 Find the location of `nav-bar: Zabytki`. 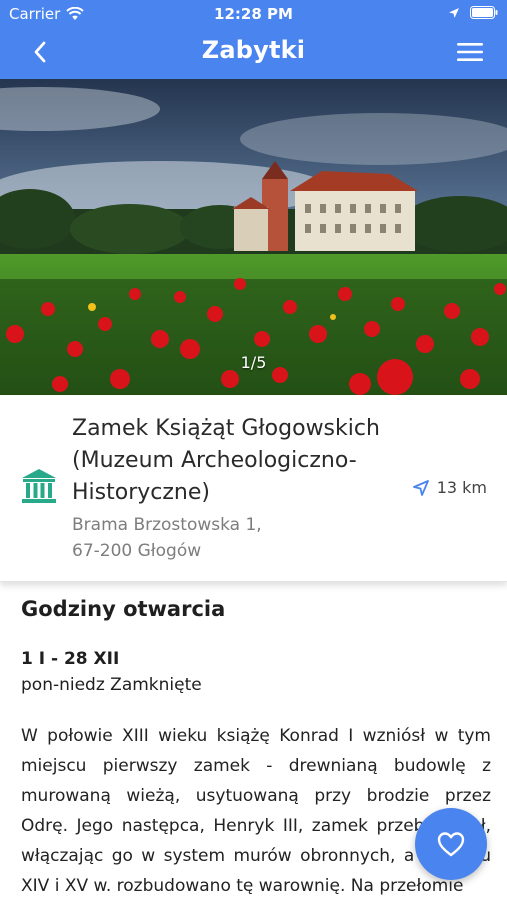

nav-bar: Zabytki is located at coordinates (253, 53).